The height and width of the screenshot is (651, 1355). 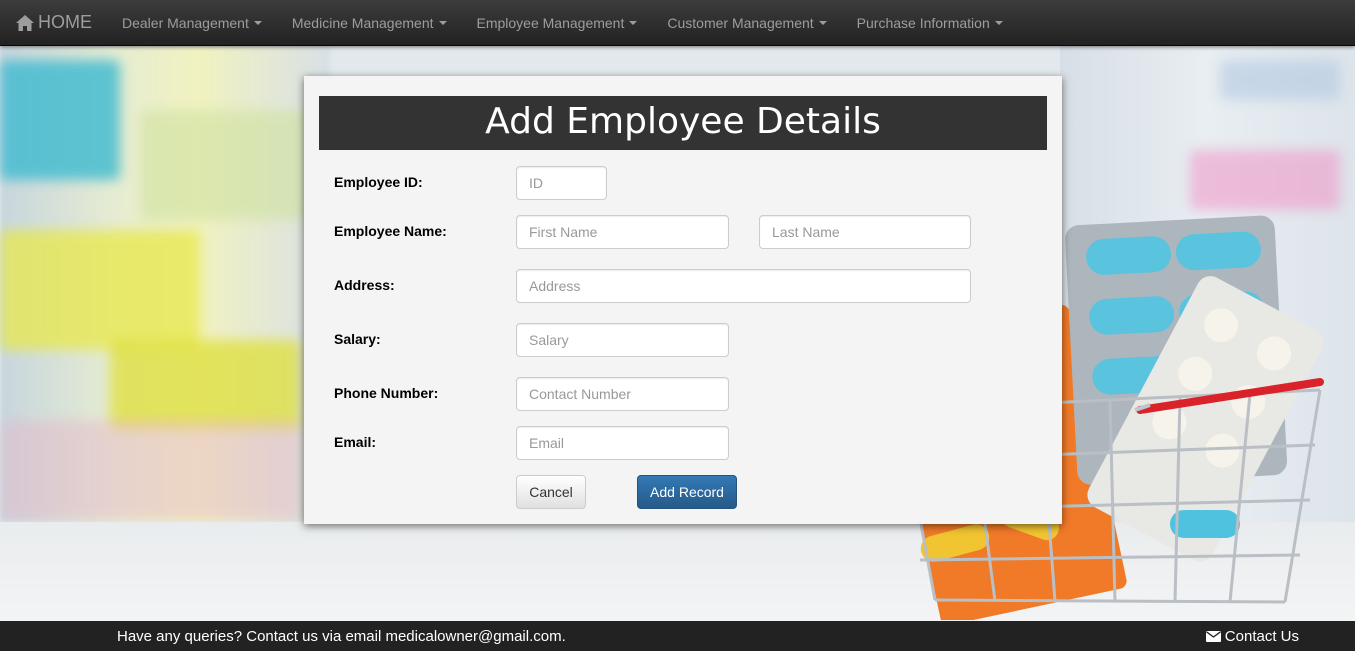 What do you see at coordinates (740, 22) in the screenshot?
I see `nav-label: Customer Management` at bounding box center [740, 22].